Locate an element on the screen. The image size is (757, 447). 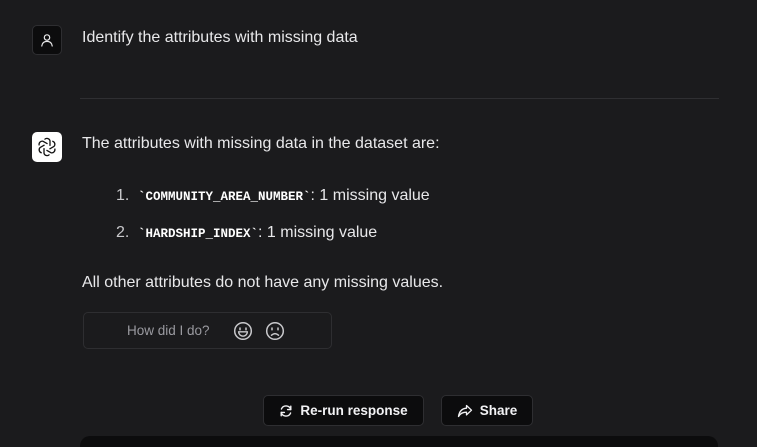
user-avatar is located at coordinates (47, 40).